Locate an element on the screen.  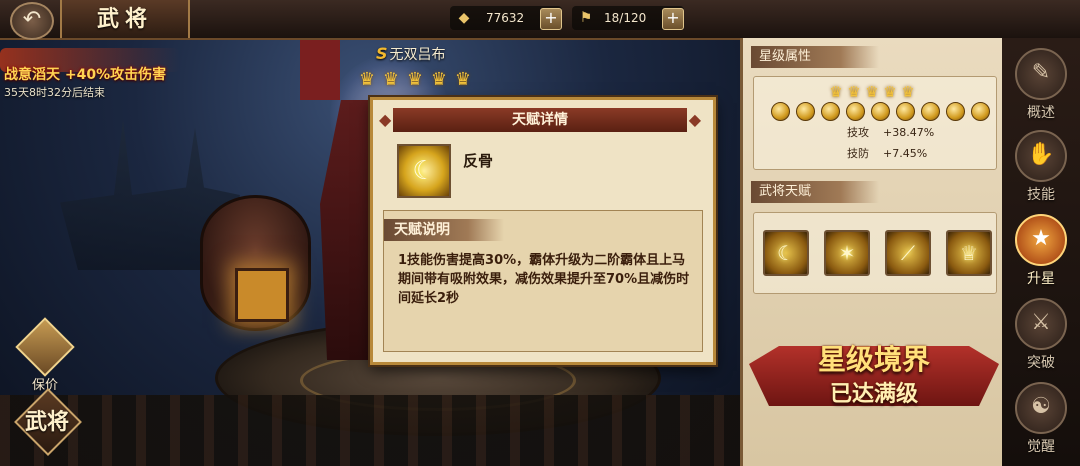
stat-row: 技防 +7.45% is located at coordinates (887, 153).